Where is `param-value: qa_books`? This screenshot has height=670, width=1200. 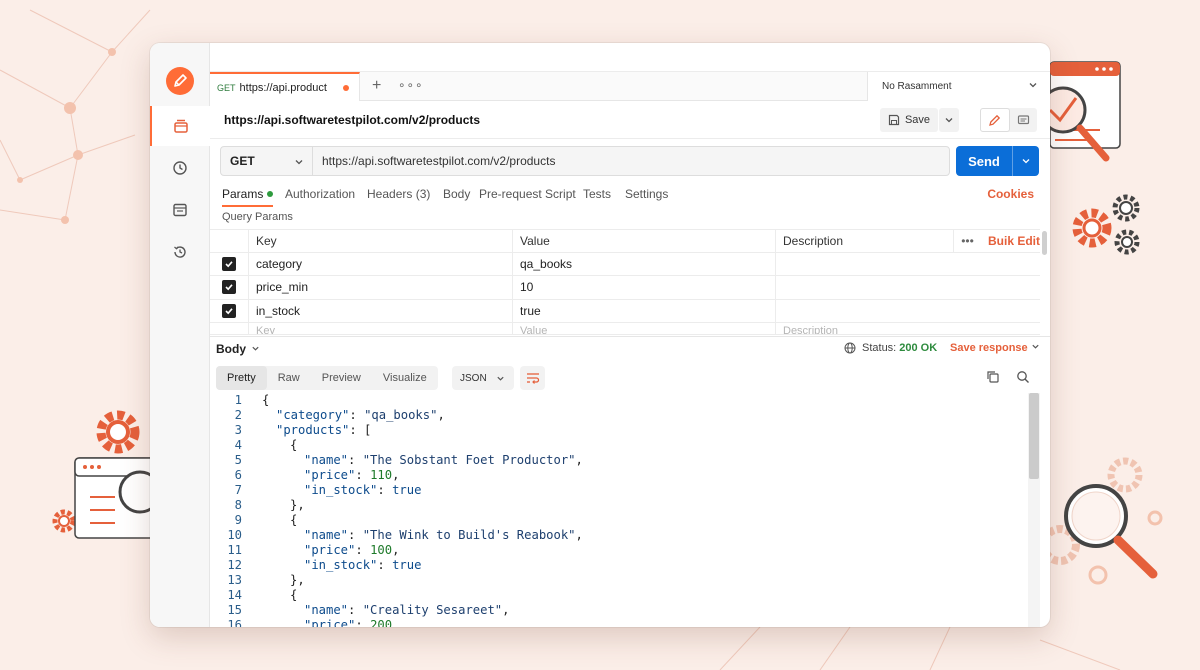 param-value: qa_books is located at coordinates (643, 263).